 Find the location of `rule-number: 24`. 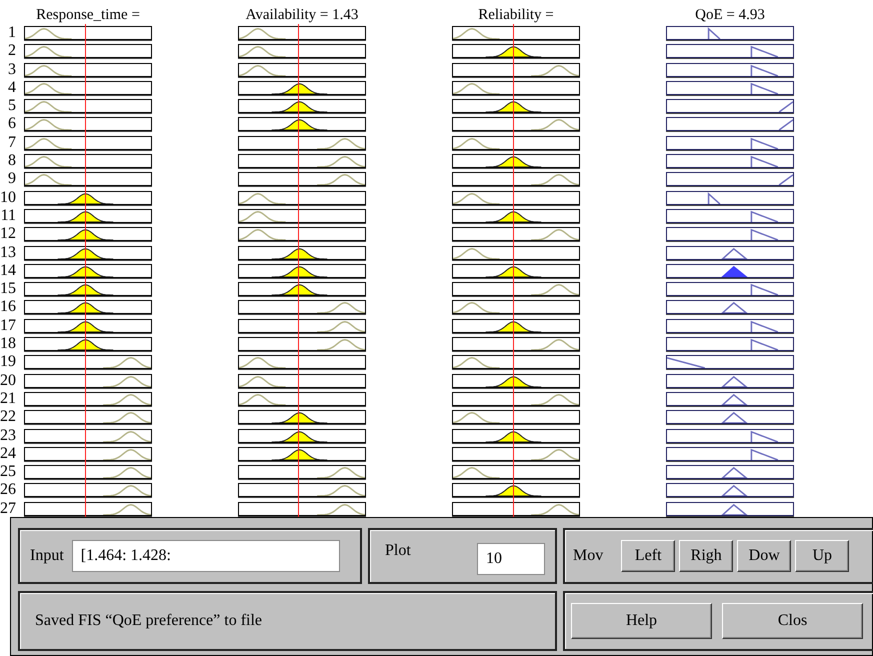

rule-number: 24 is located at coordinates (8, 454).